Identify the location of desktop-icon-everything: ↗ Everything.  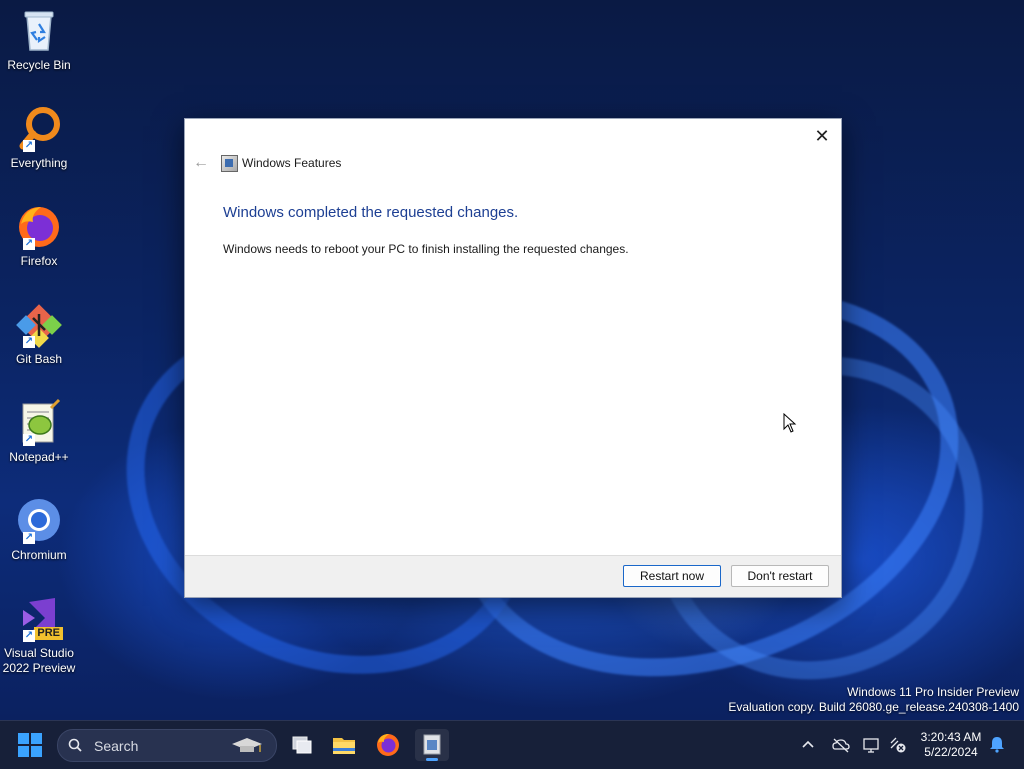
(39, 137).